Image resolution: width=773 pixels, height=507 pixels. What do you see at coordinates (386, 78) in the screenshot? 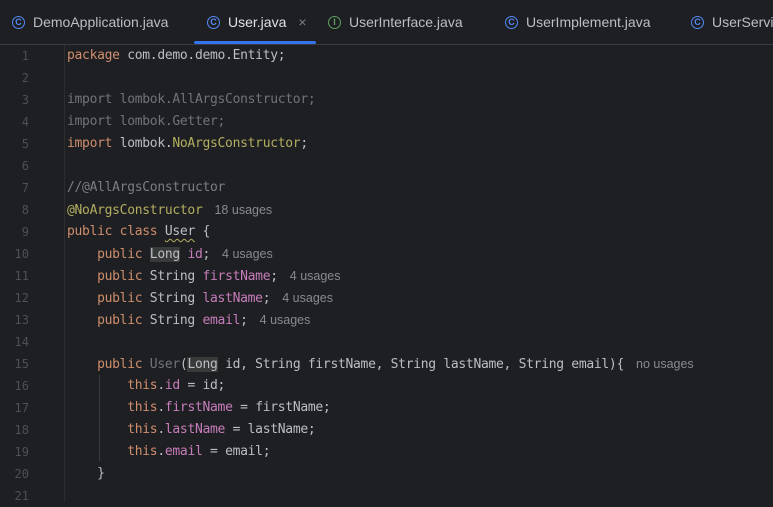
I see `code-line: 2` at bounding box center [386, 78].